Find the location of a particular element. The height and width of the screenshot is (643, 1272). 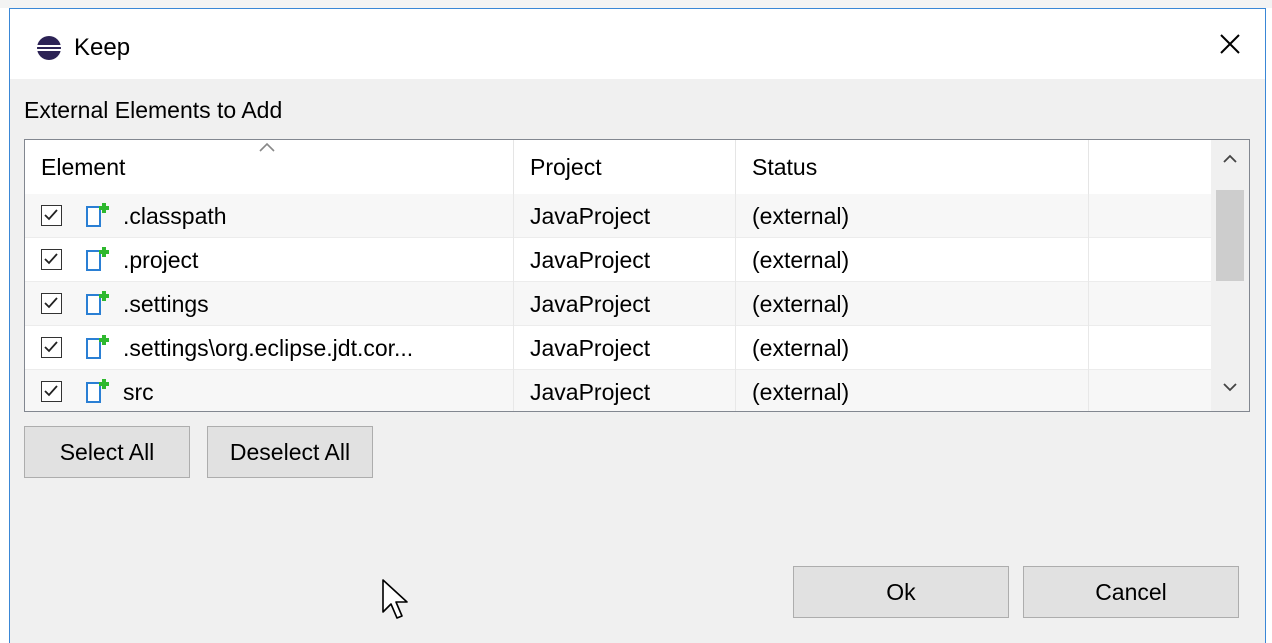

element-name: .classpath is located at coordinates (175, 216).